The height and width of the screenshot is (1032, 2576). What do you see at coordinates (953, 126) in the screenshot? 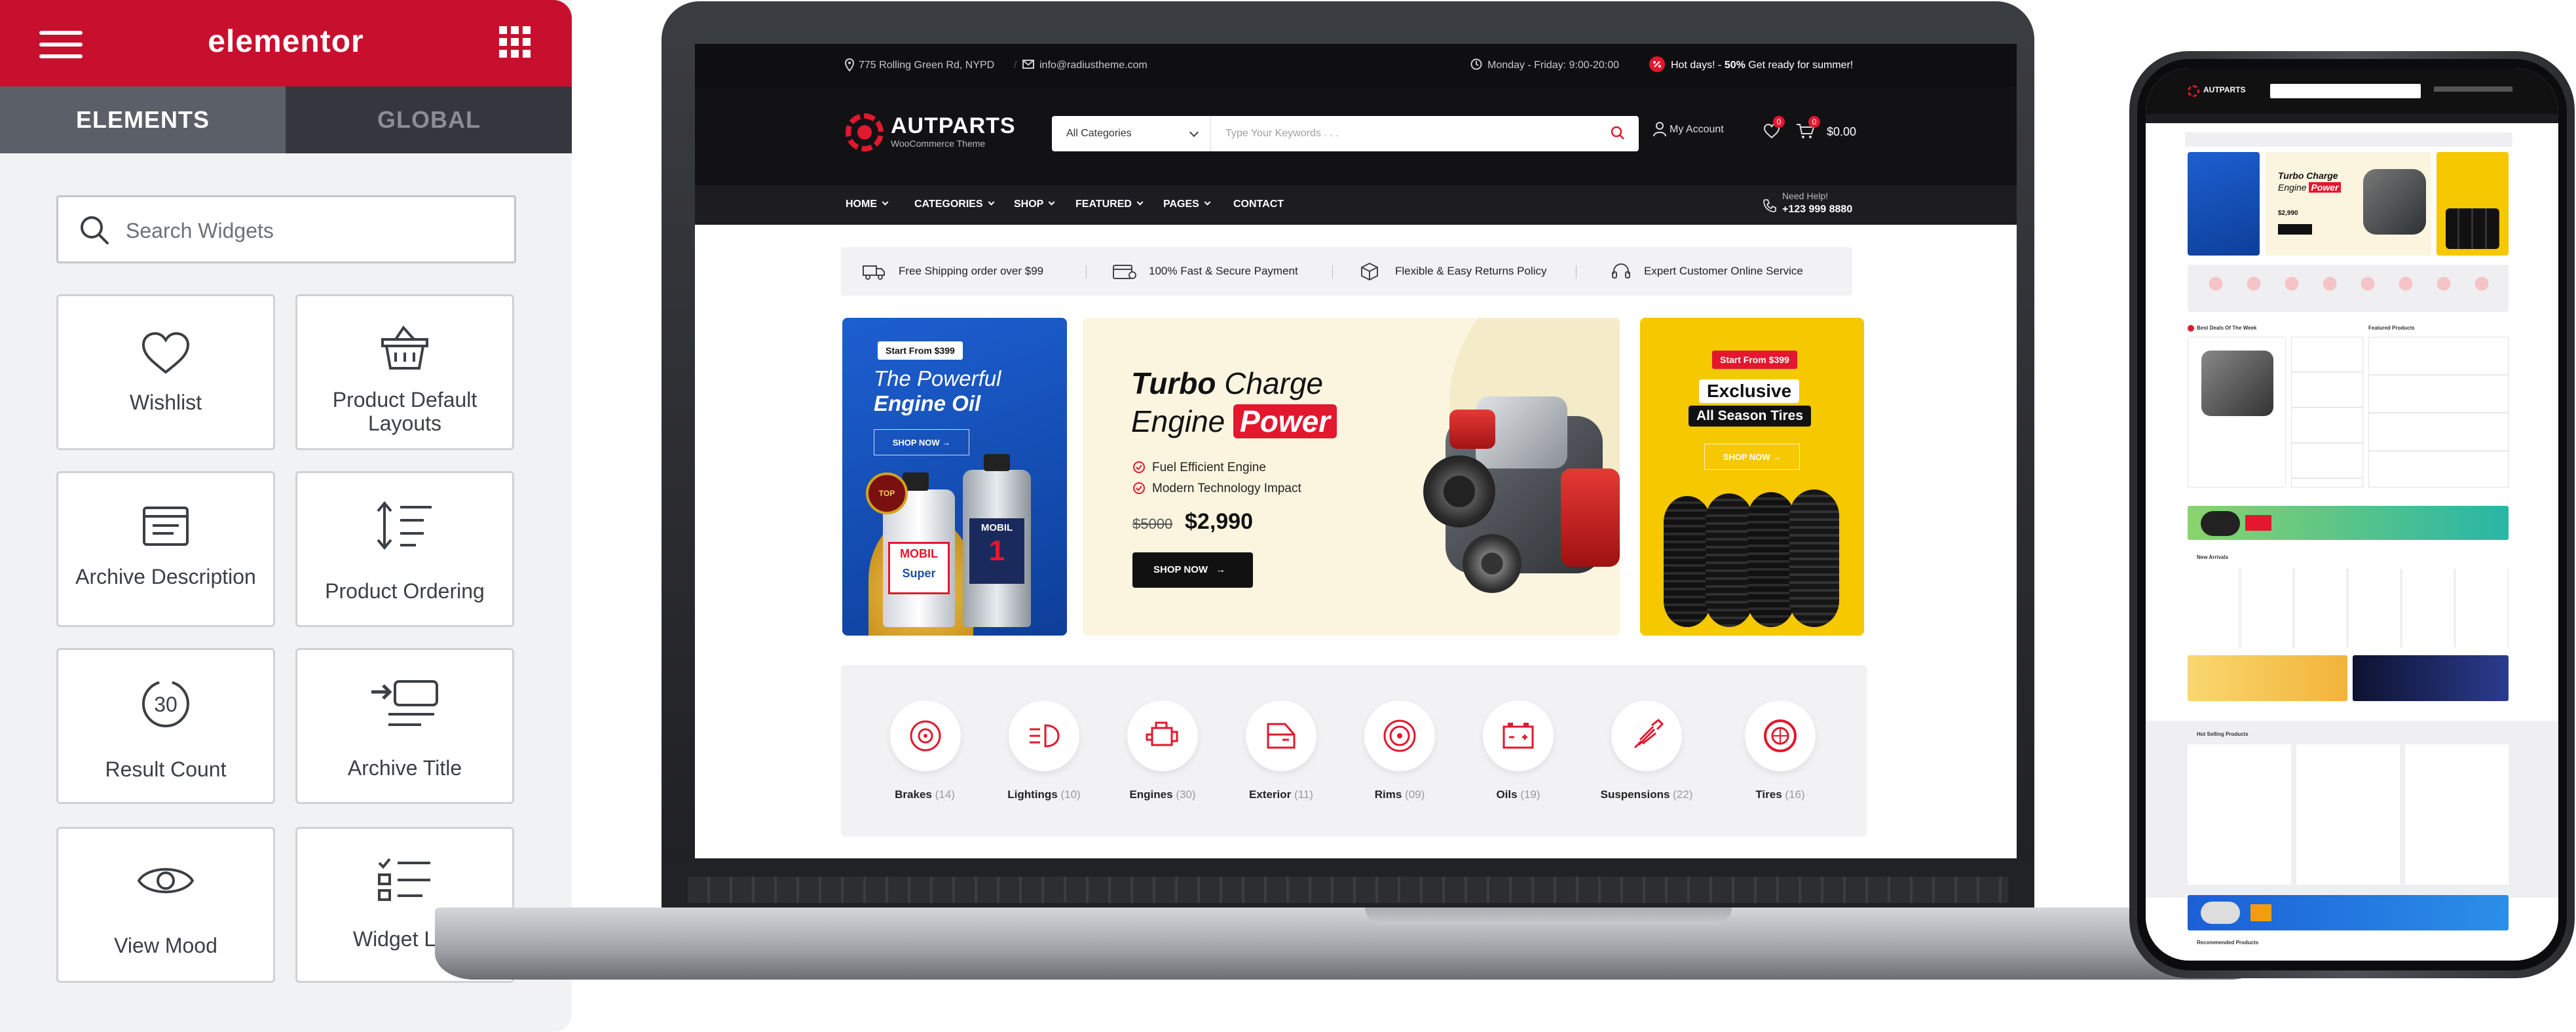
I see `site-logo: AUTPARTS` at bounding box center [953, 126].